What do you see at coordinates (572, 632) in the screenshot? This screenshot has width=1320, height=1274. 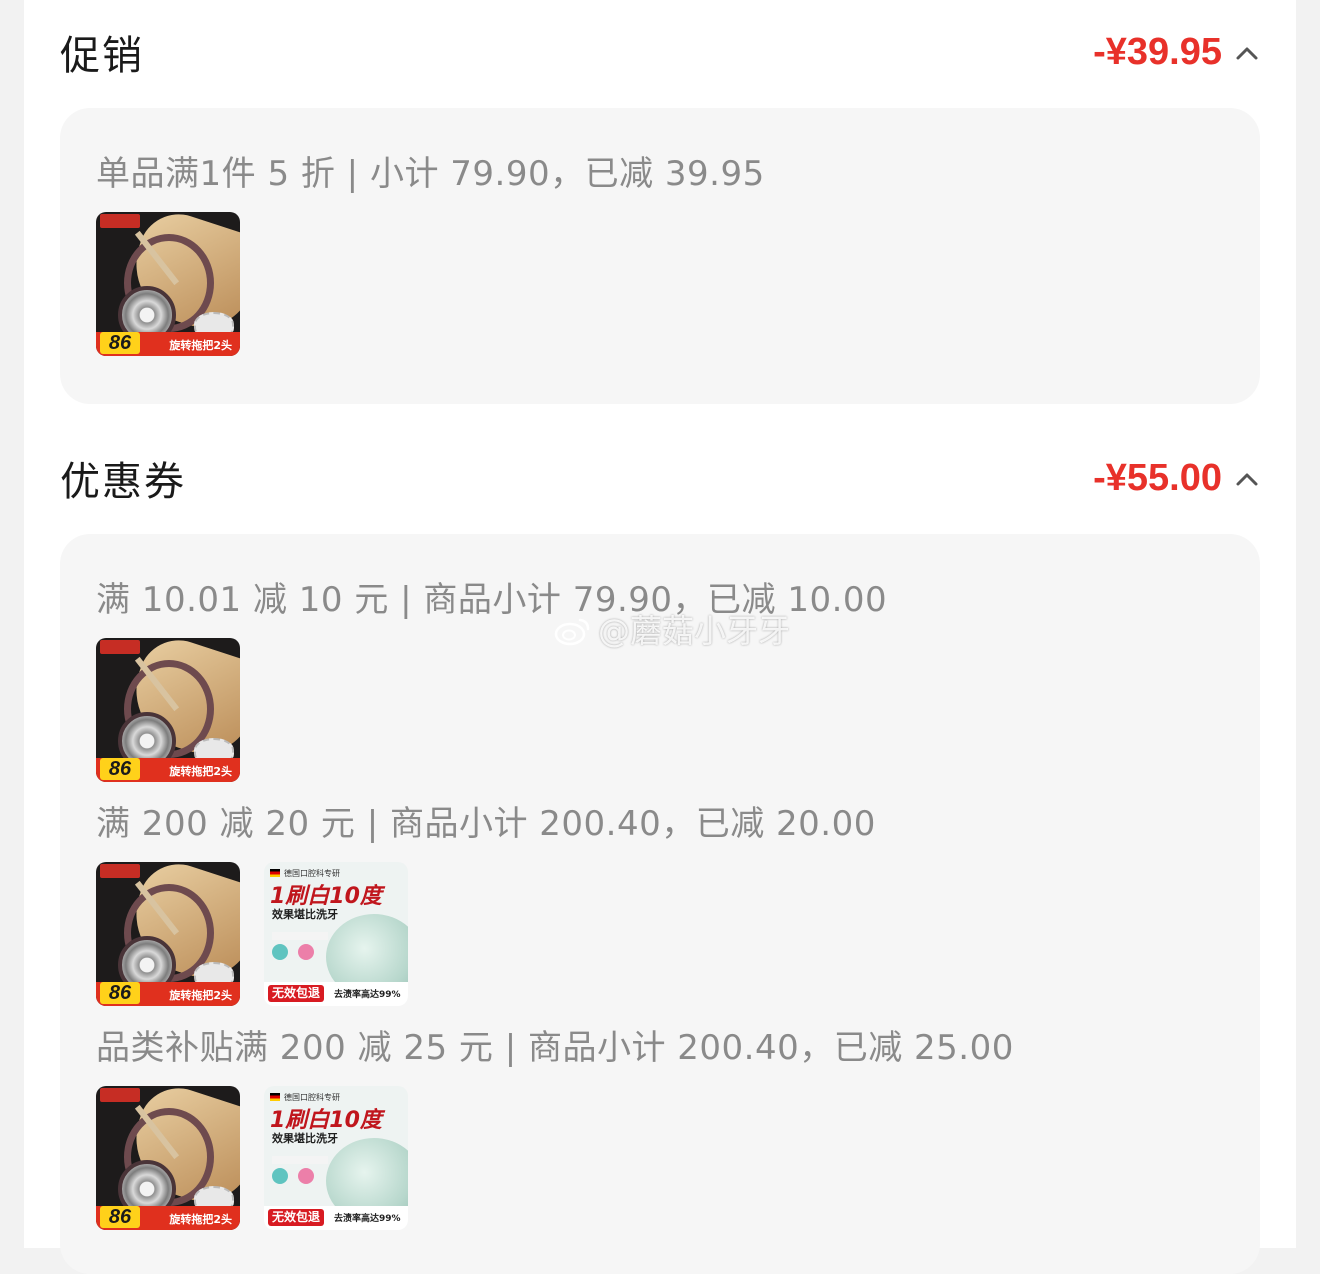 I see `weibo-icon` at bounding box center [572, 632].